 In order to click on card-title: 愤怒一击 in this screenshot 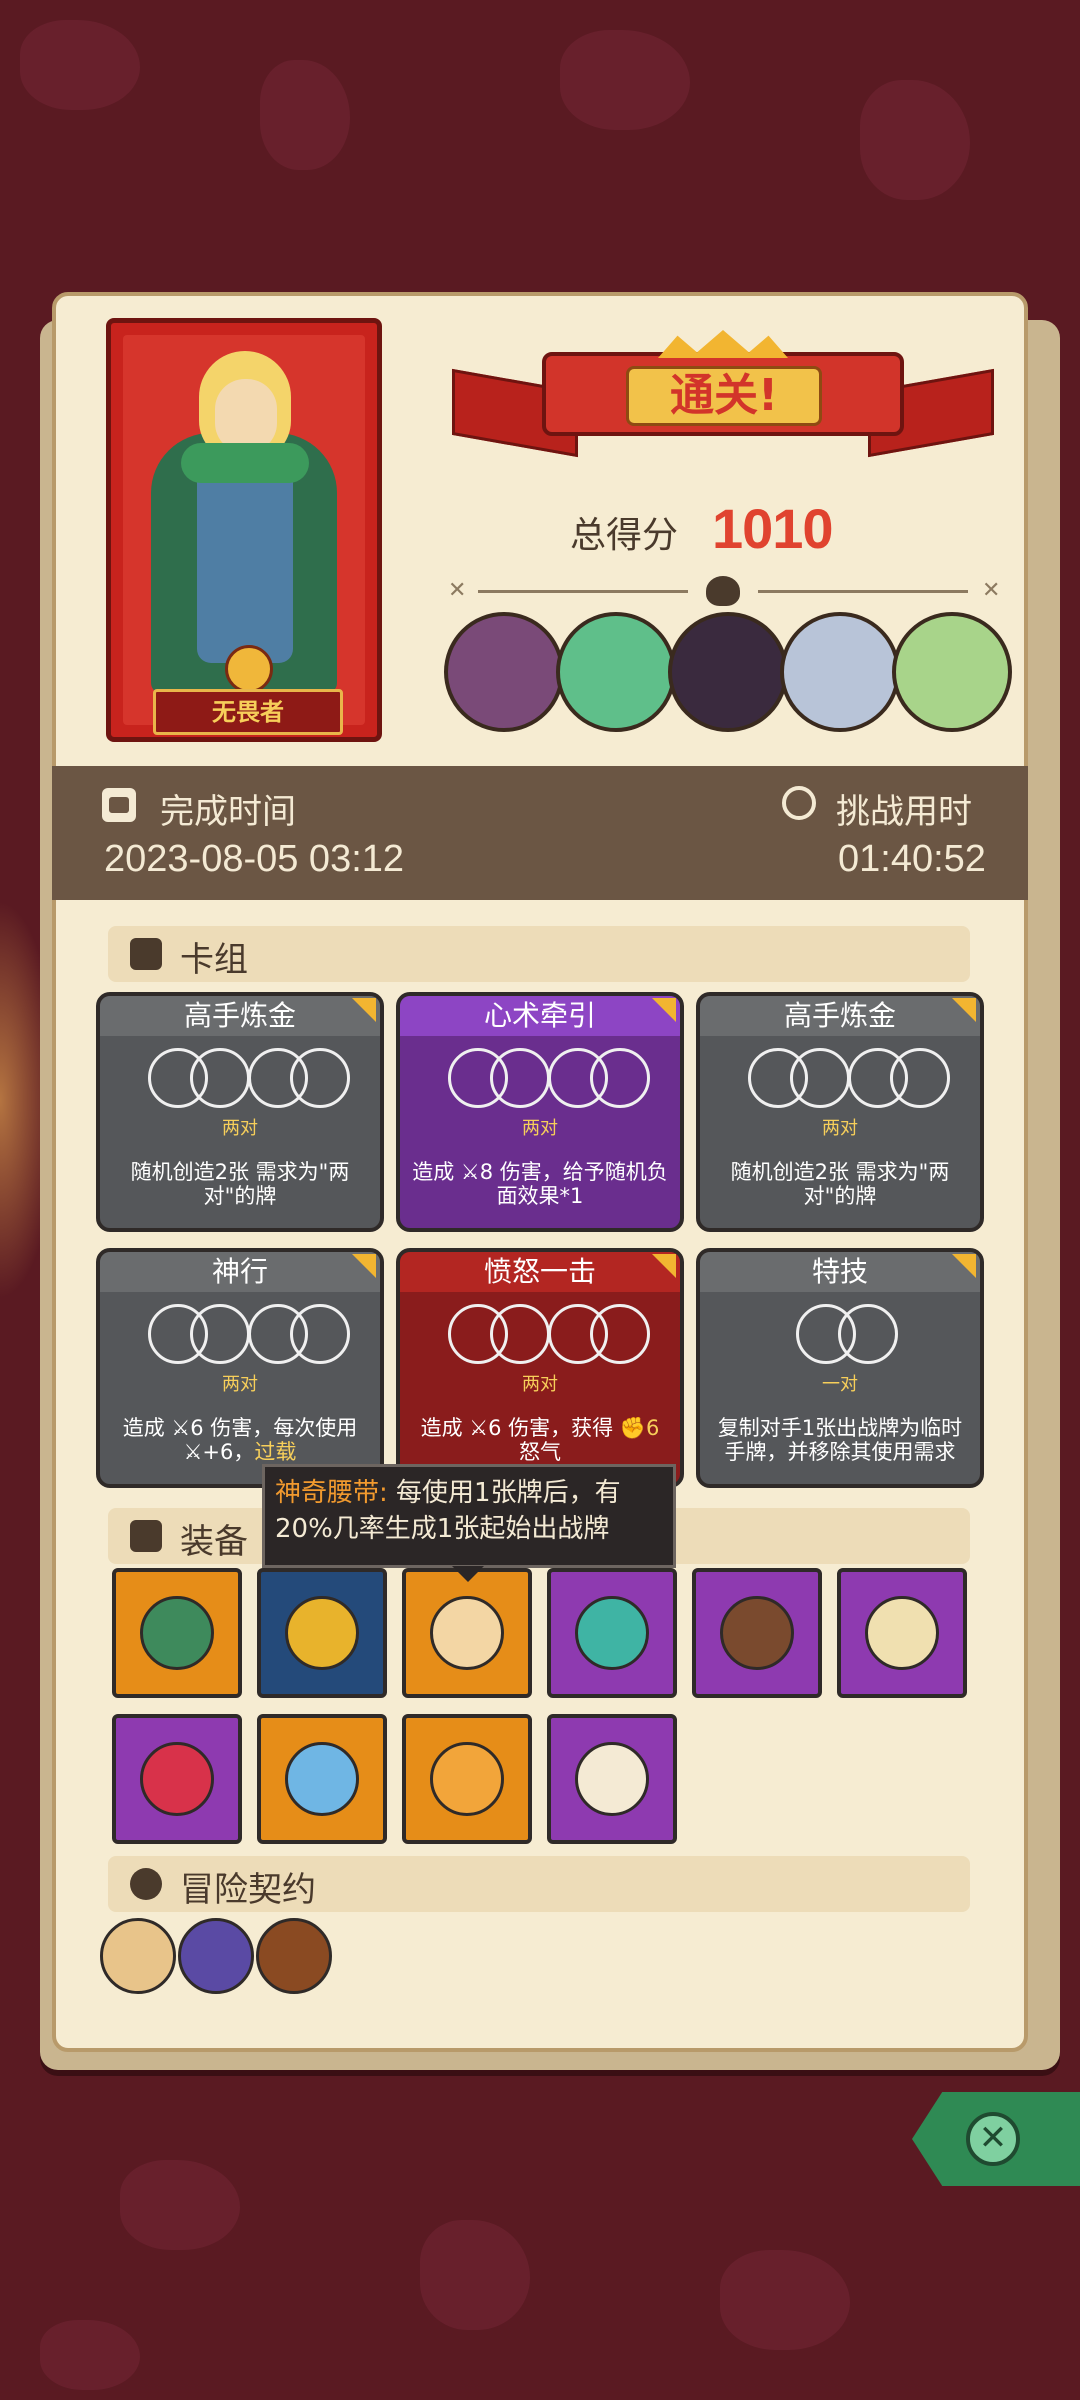, I will do `click(540, 1272)`.